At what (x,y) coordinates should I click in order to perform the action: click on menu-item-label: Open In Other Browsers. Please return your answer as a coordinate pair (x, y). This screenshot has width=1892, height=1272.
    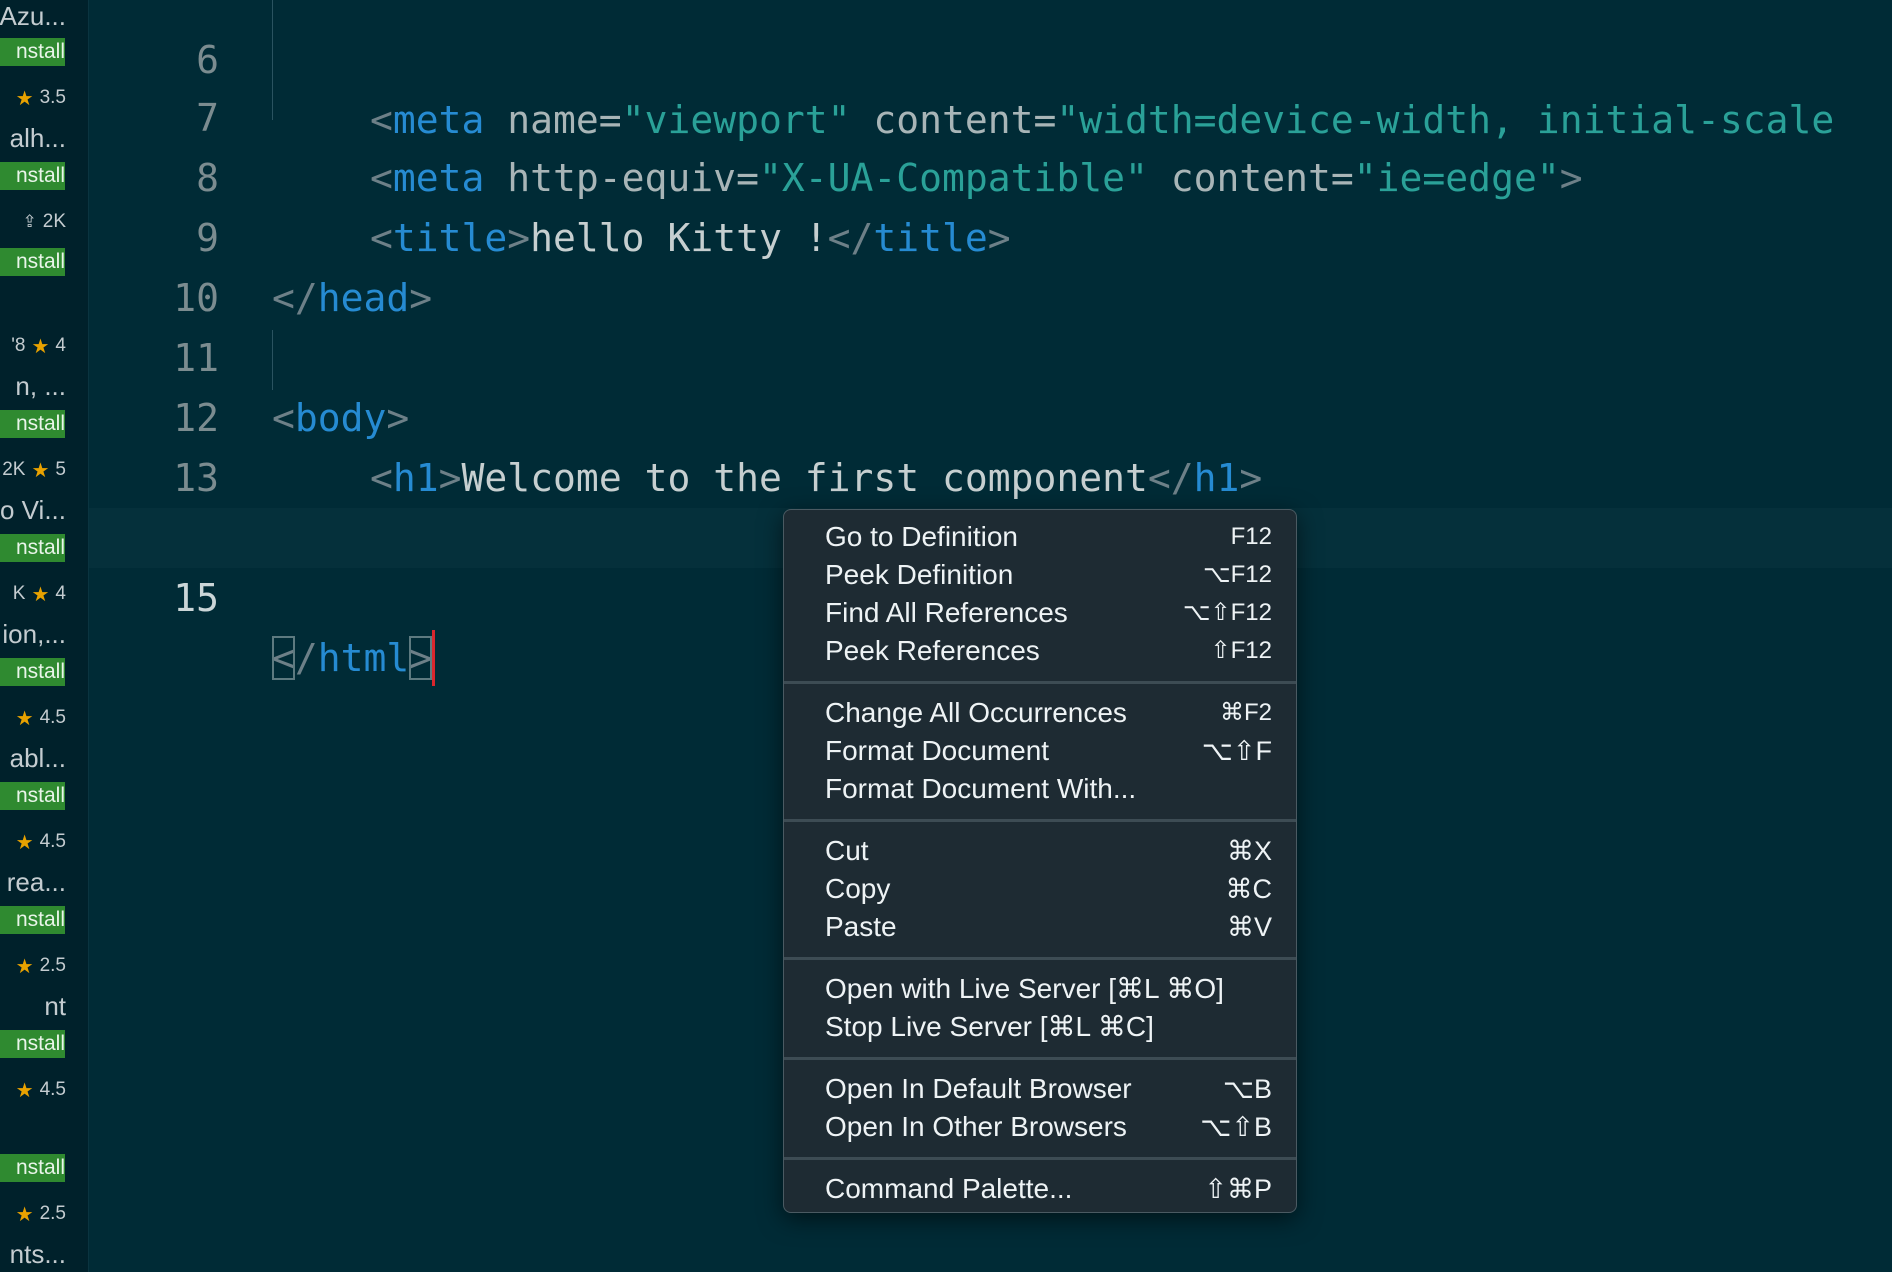
    Looking at the image, I should click on (976, 1126).